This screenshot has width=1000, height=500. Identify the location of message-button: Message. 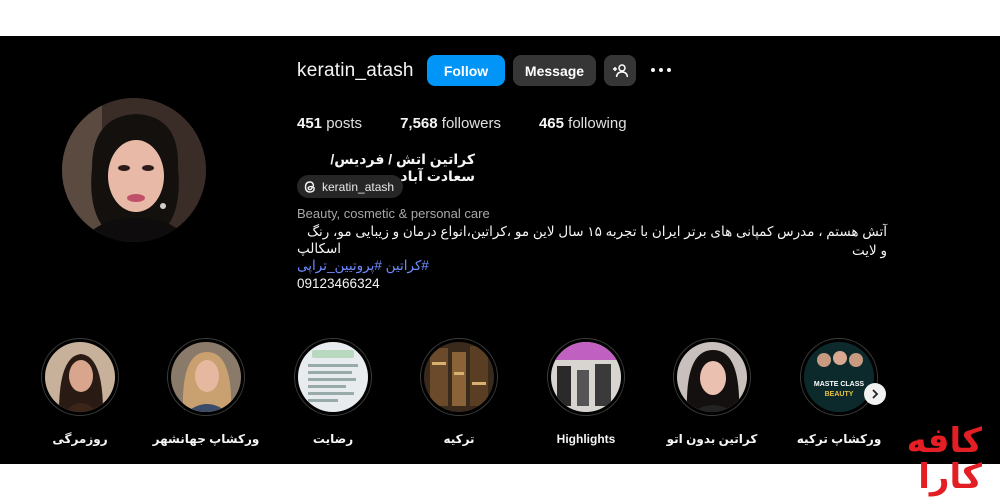
(554, 70).